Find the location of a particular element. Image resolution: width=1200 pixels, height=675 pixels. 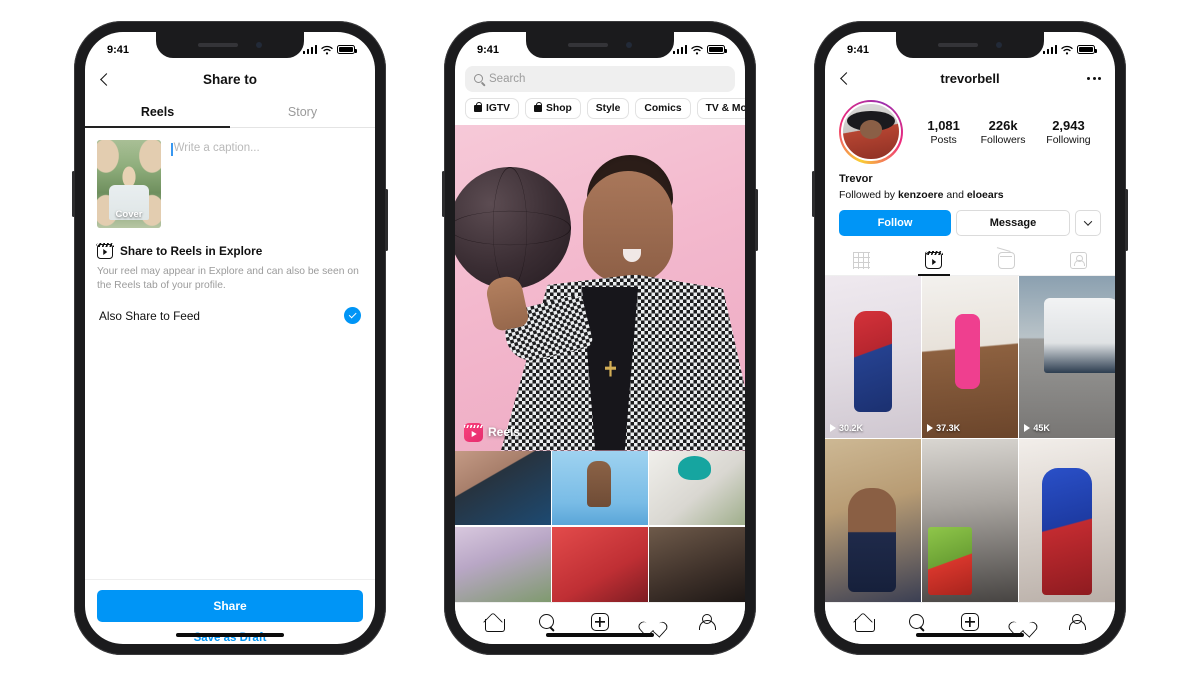

stat-value: 226k is located at coordinates (1003, 125).